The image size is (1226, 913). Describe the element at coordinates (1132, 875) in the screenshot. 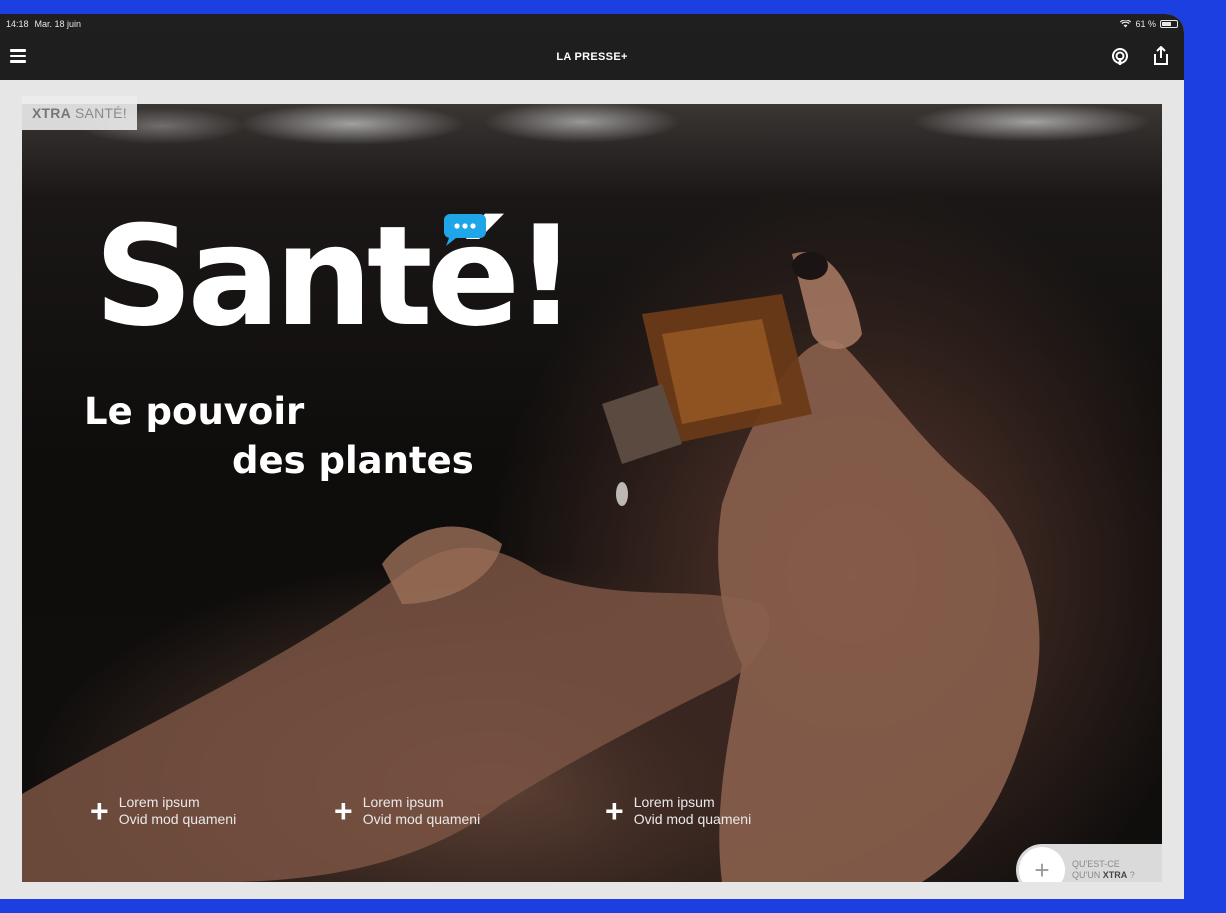

I see `xtra-info-suffix: ?` at that location.